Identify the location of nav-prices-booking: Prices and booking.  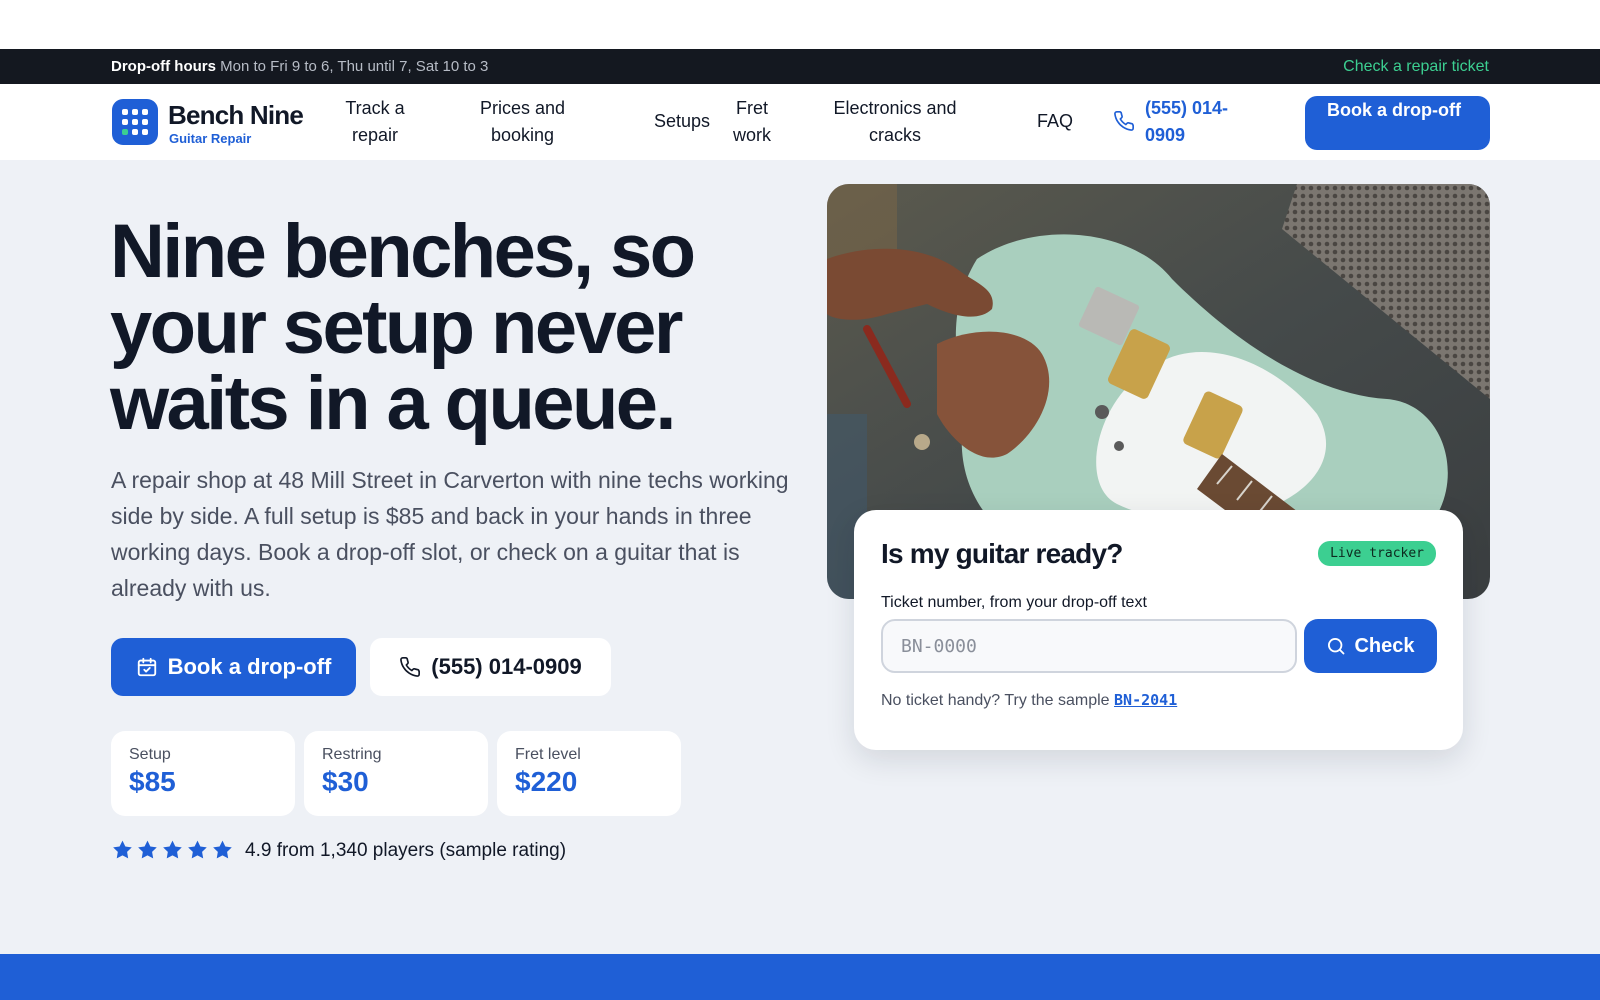
(522, 122).